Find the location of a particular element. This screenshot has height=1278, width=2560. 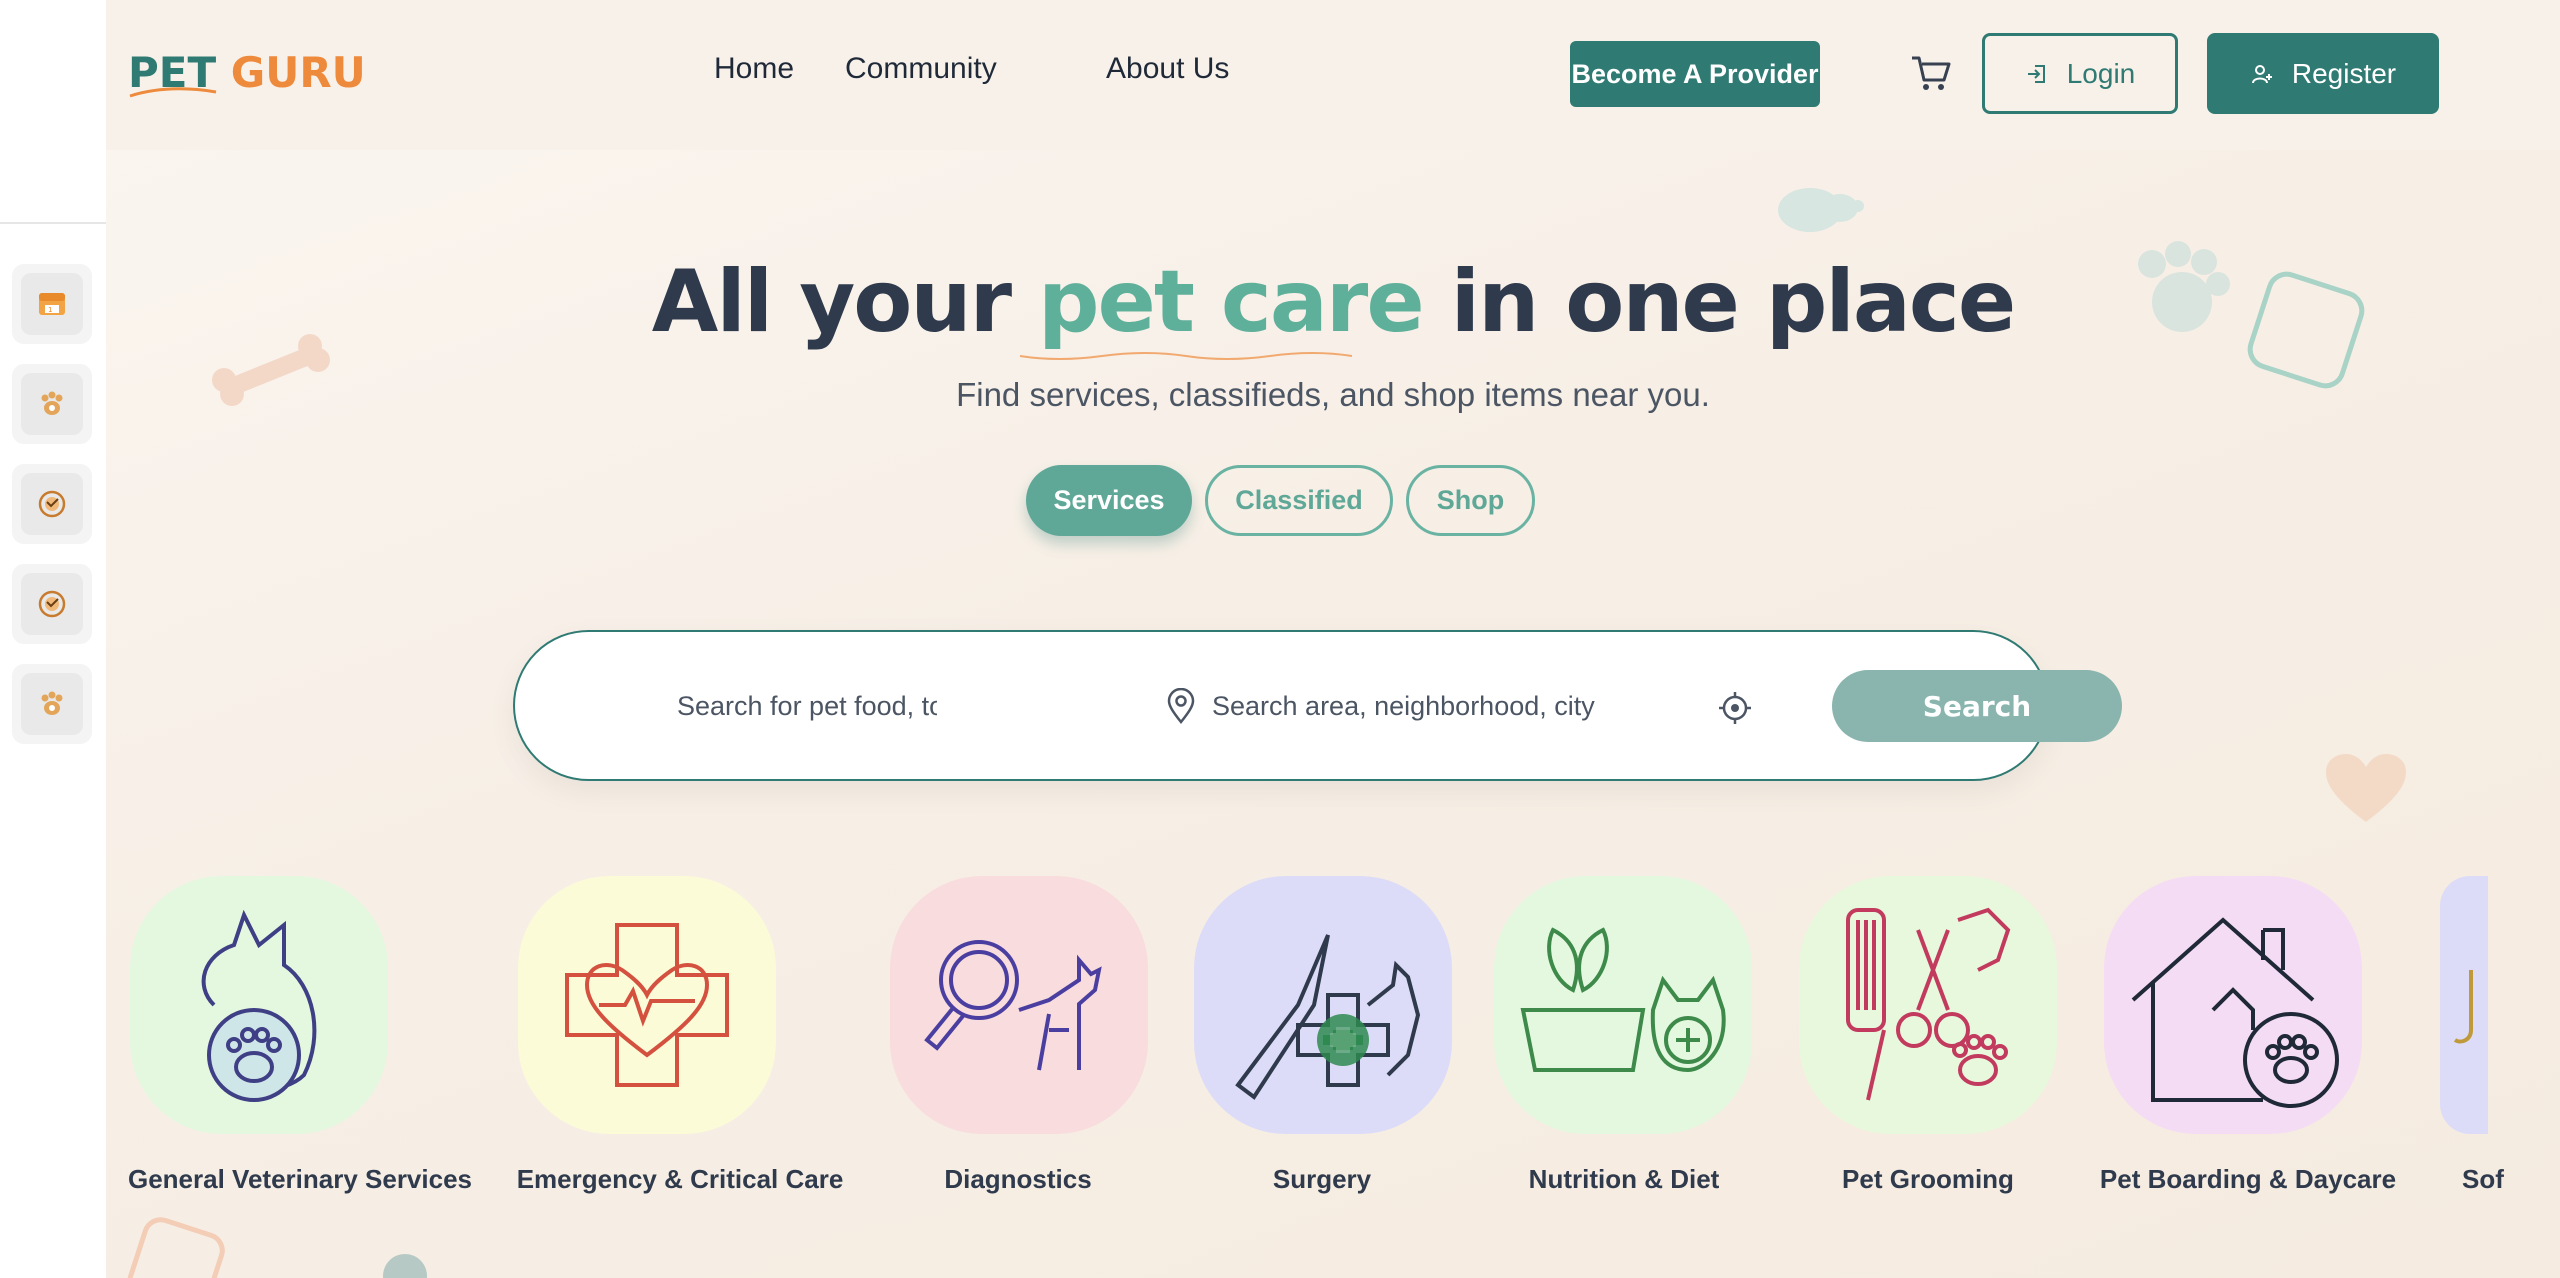

category-diagnostics is located at coordinates (1019, 1005).